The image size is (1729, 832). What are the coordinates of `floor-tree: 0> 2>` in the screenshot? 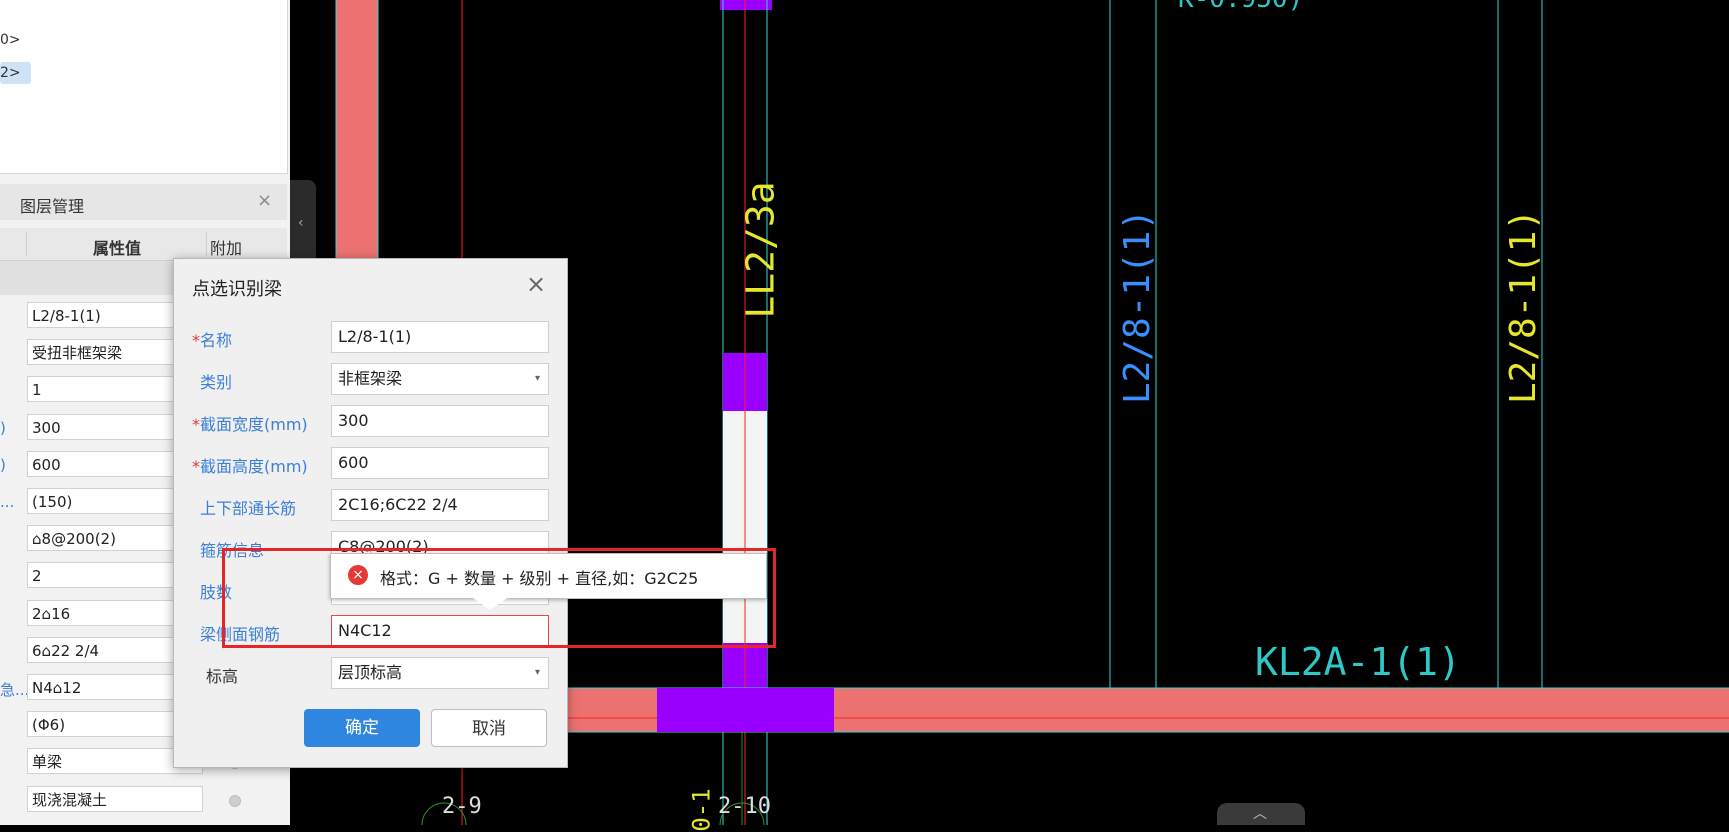 It's located at (144, 87).